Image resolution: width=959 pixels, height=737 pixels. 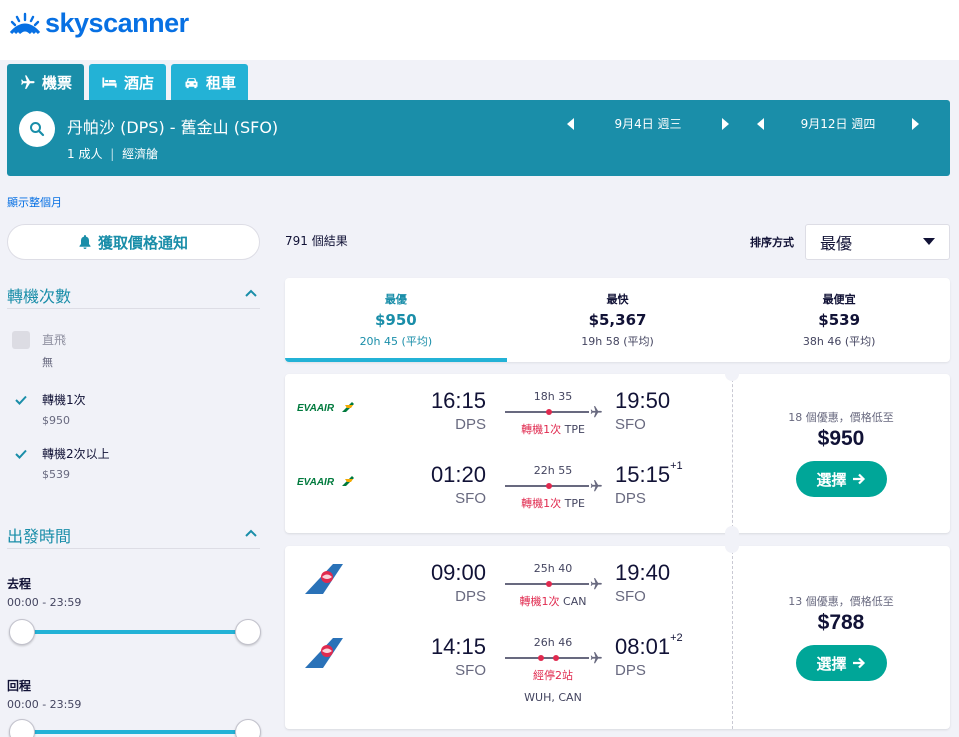 What do you see at coordinates (251, 293) in the screenshot?
I see `chevron-up-icon` at bounding box center [251, 293].